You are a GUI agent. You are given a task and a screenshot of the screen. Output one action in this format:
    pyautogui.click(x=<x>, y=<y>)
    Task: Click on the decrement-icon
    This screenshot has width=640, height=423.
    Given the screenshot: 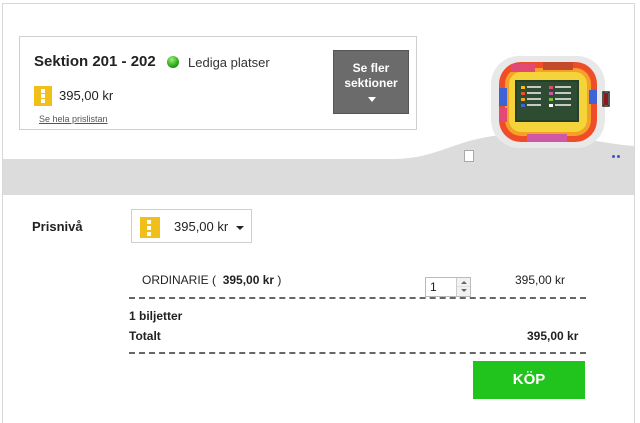 What is the action you would take?
    pyautogui.click(x=463, y=291)
    